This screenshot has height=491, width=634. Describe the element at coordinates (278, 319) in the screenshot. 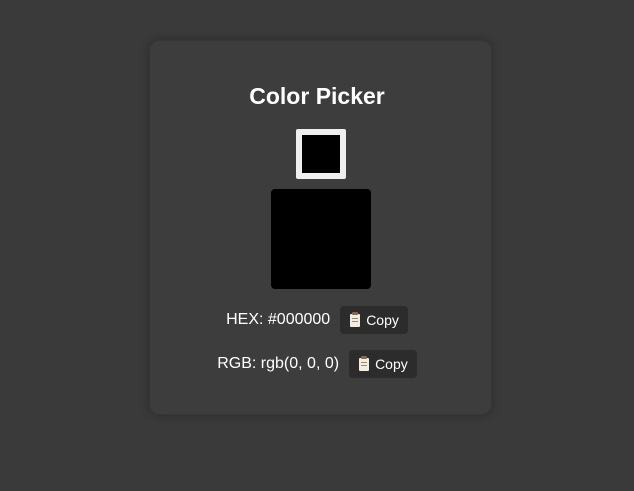

I see `hex-value: HEX: #000000` at that location.